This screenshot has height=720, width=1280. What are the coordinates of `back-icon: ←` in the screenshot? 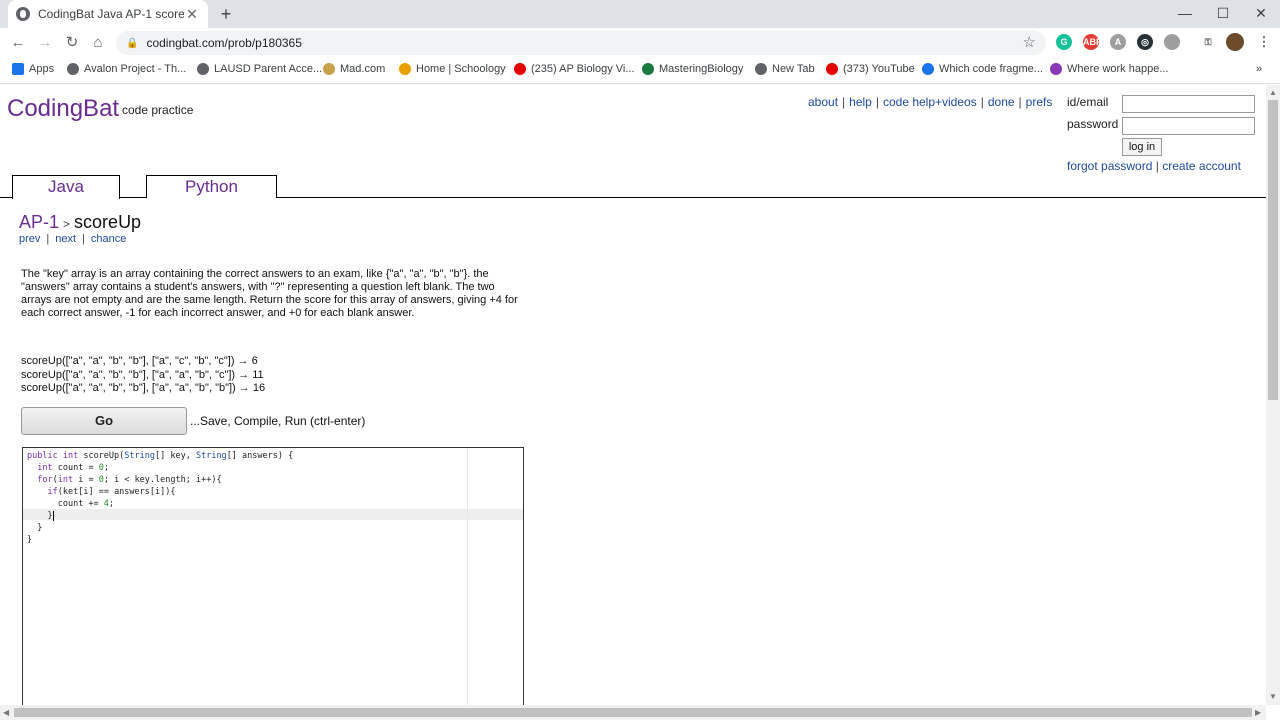 It's located at (18, 43).